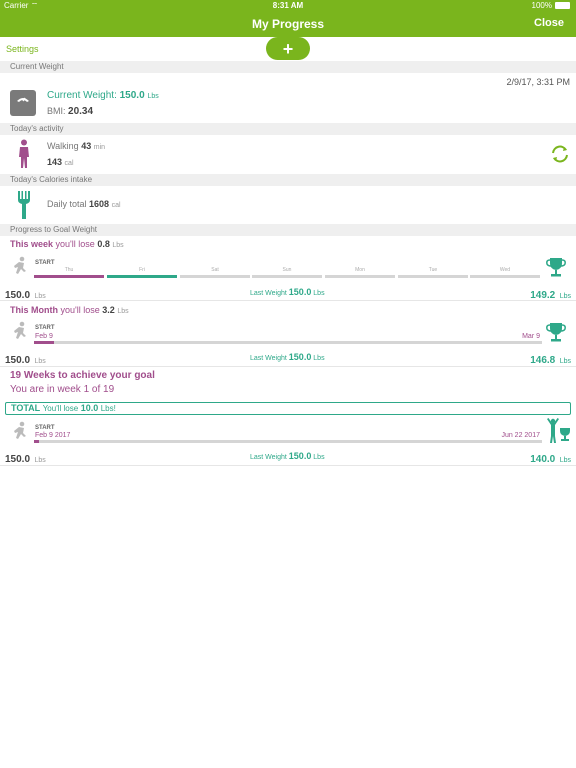 The width and height of the screenshot is (576, 768). What do you see at coordinates (63, 146) in the screenshot?
I see `activity-name: Walking` at bounding box center [63, 146].